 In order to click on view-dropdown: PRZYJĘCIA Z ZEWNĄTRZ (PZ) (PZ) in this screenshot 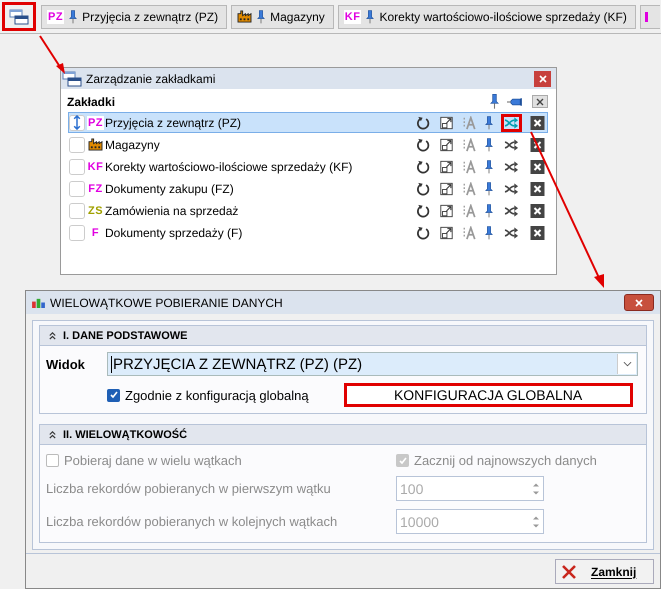, I will do `click(372, 364)`.